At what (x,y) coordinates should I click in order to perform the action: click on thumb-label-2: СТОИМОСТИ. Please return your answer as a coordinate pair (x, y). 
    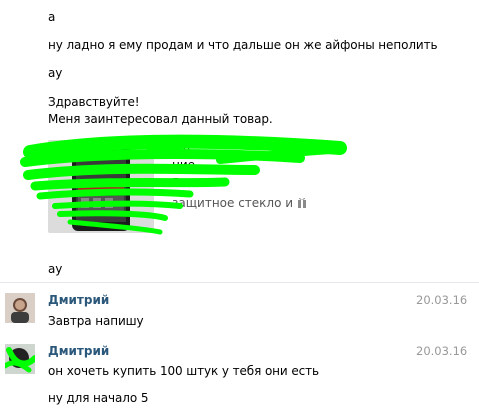
    Looking at the image, I should click on (98, 171).